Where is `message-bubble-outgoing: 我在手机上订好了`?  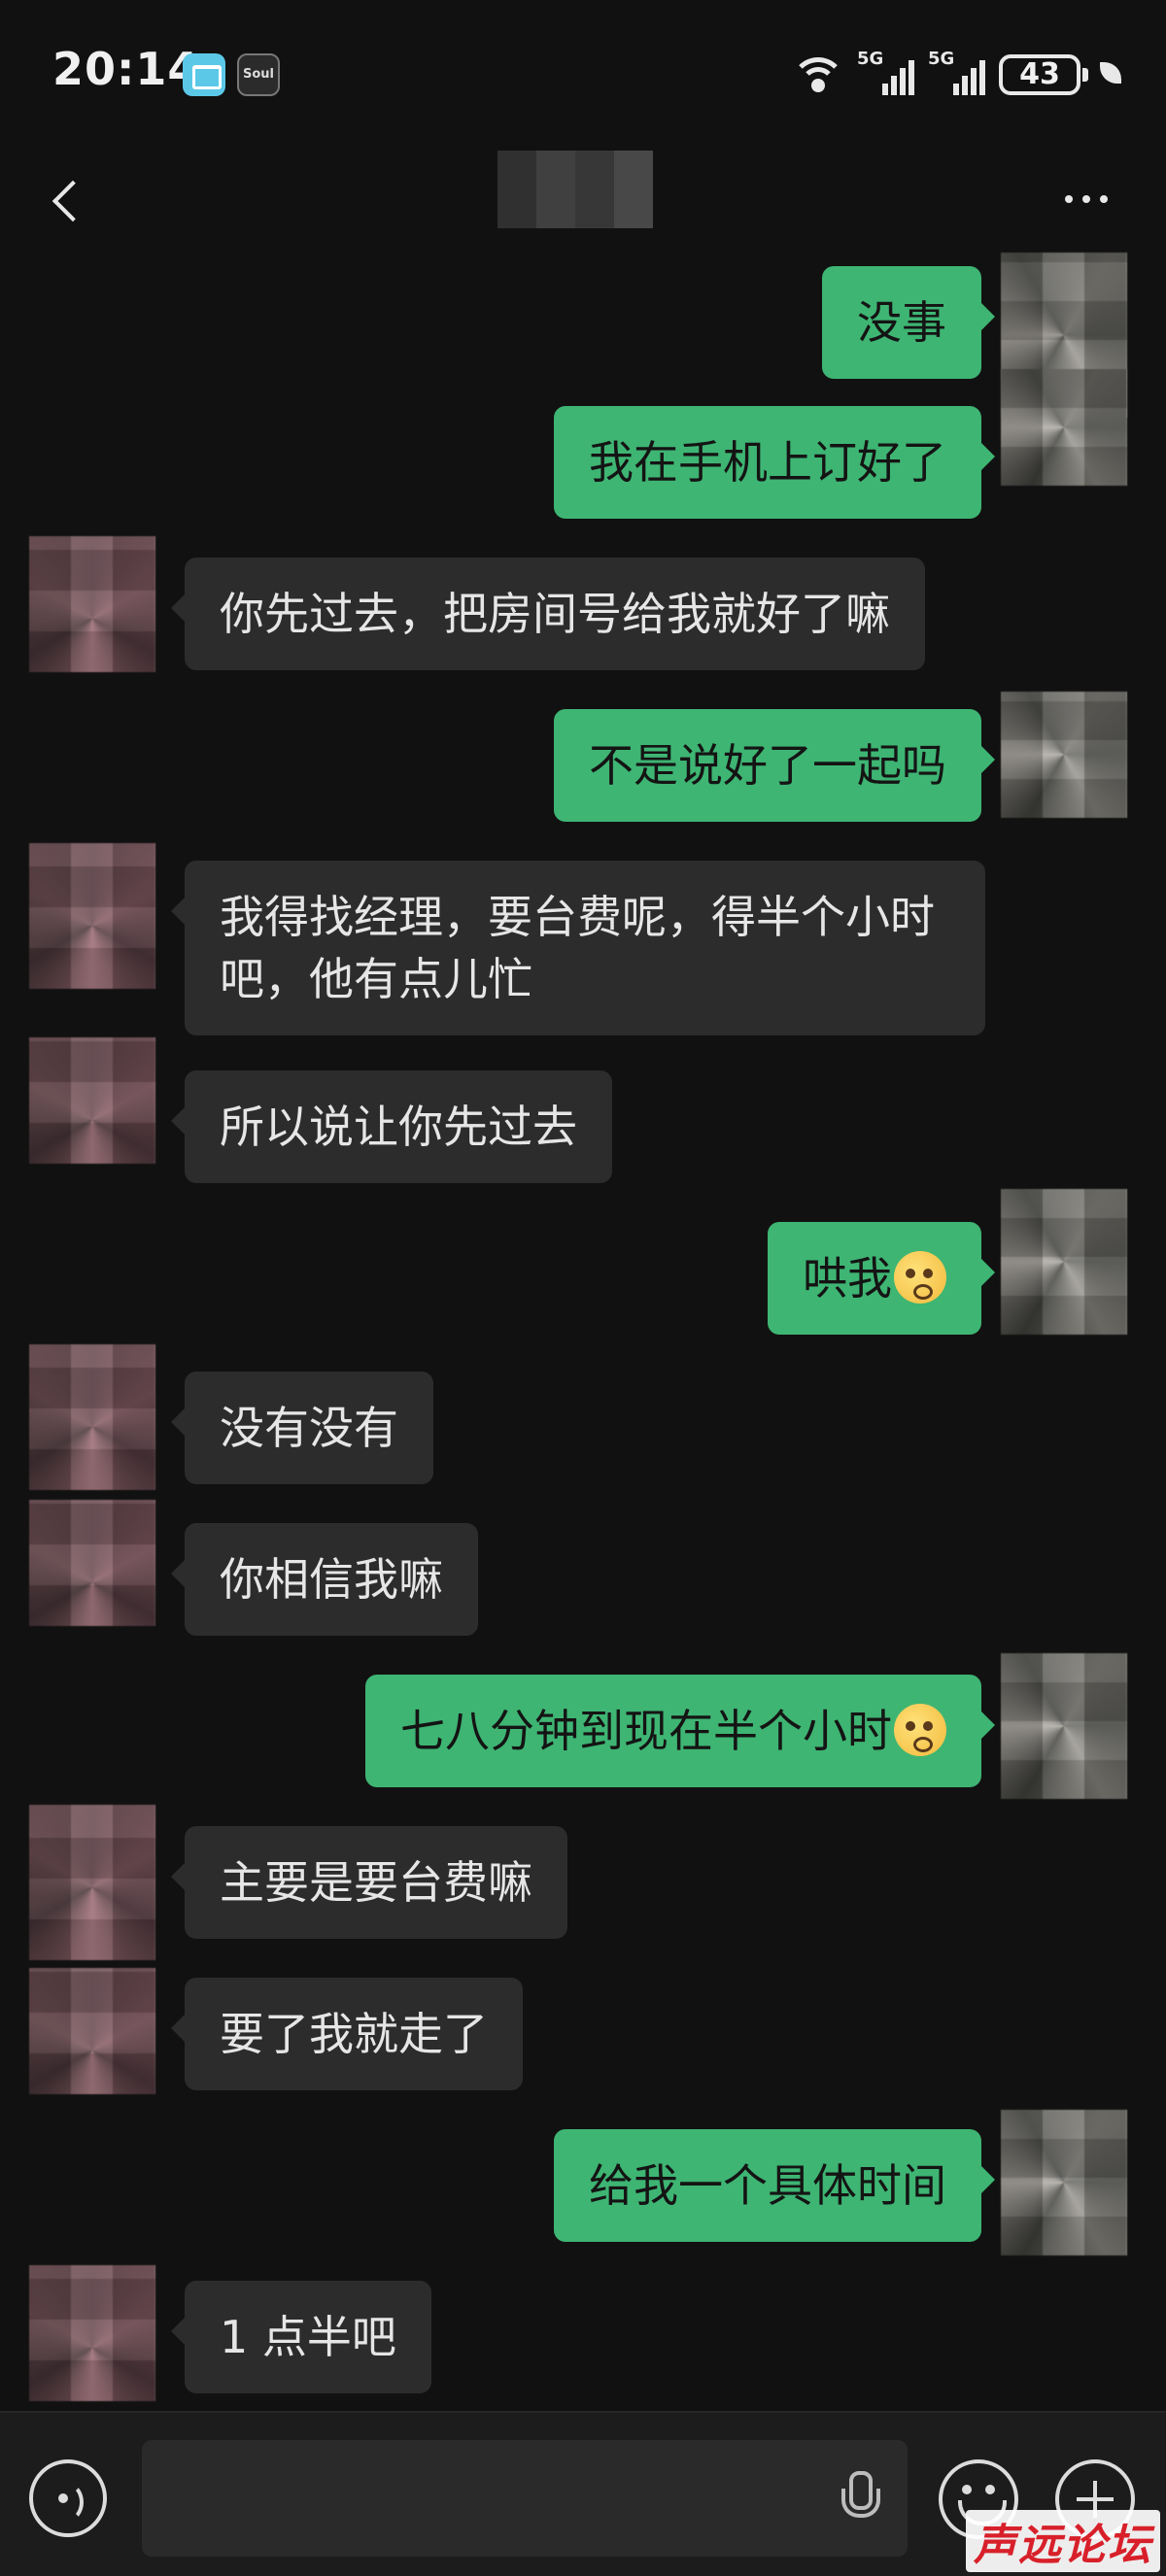 message-bubble-outgoing: 我在手机上订好了 is located at coordinates (774, 462).